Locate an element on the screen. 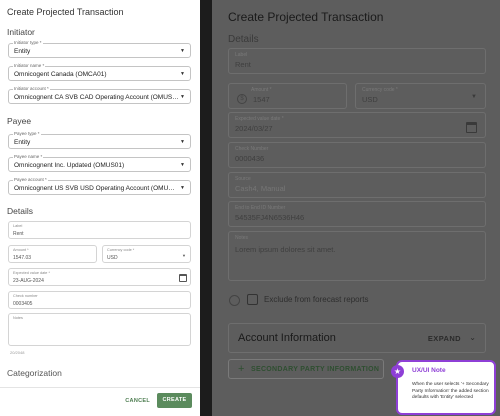  exclude-forecast-checkbox is located at coordinates (252, 299).